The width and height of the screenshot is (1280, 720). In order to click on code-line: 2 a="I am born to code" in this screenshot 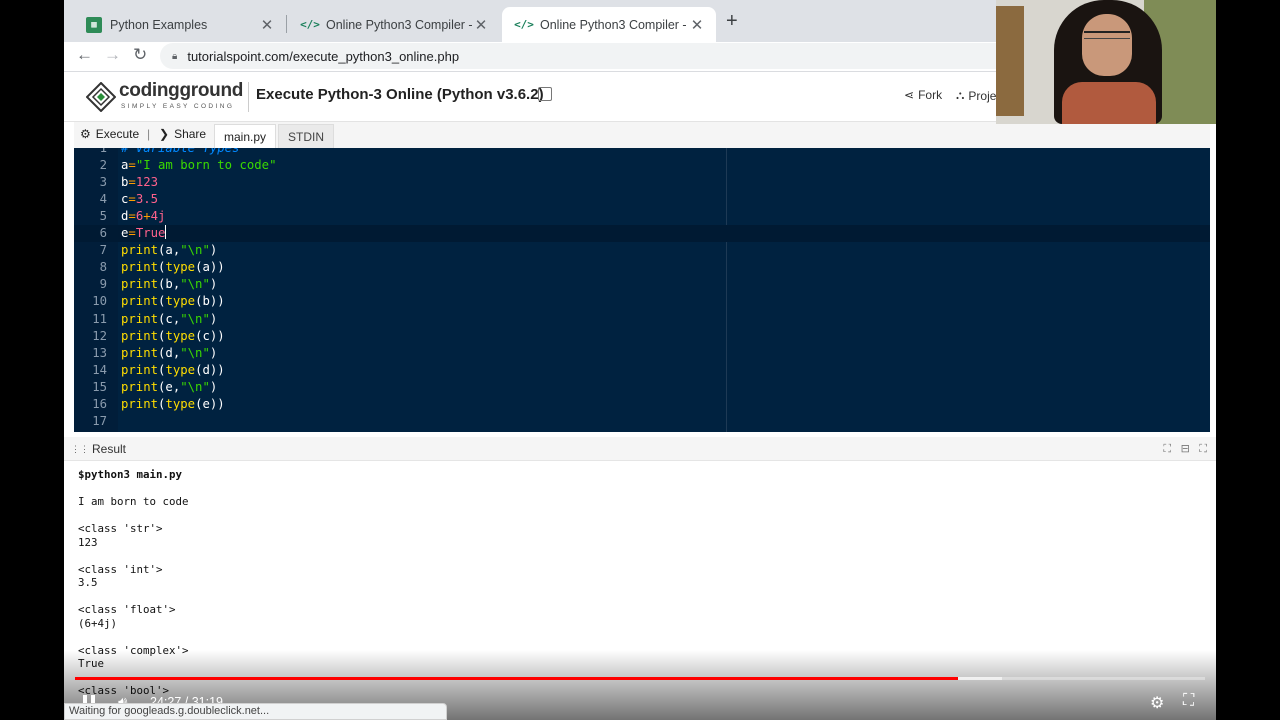, I will do `click(642, 165)`.